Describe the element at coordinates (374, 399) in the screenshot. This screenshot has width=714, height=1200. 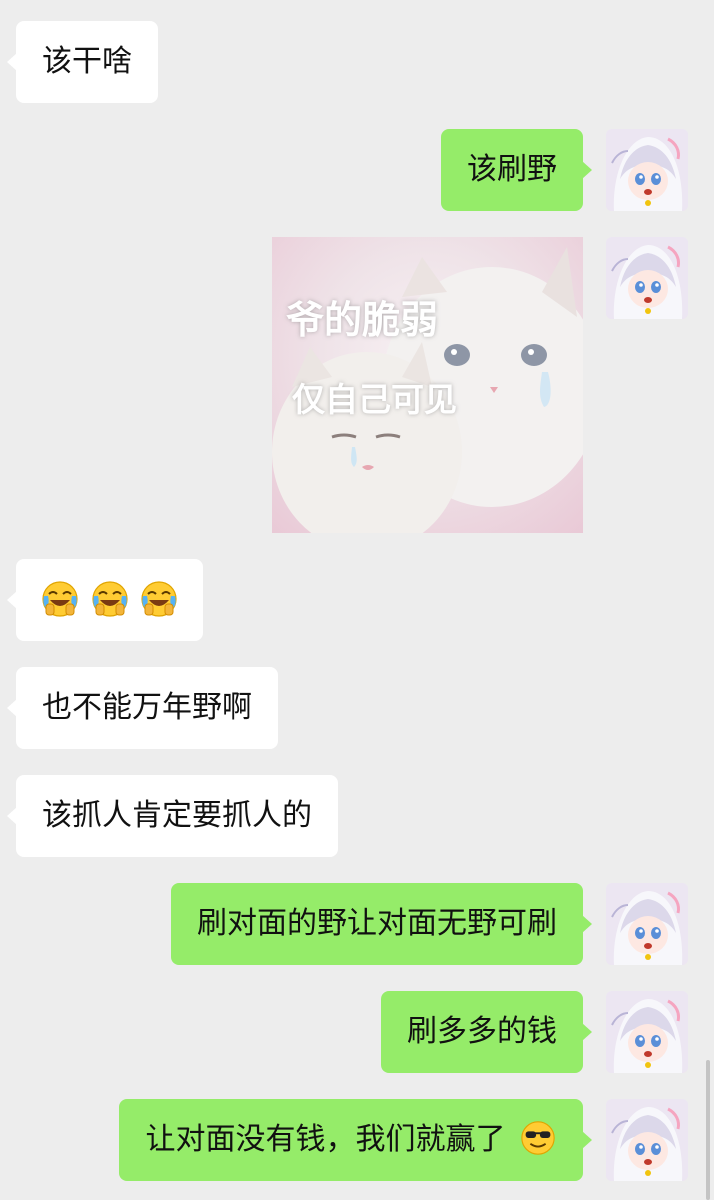
I see `sticker-caption-bottom: 仅自己可见` at that location.